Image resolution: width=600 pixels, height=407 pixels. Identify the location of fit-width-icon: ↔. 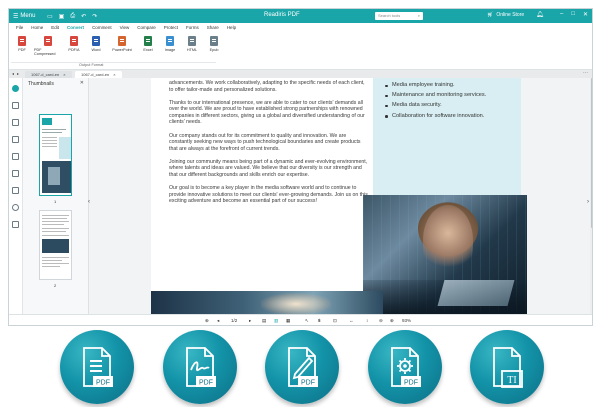
(351, 320).